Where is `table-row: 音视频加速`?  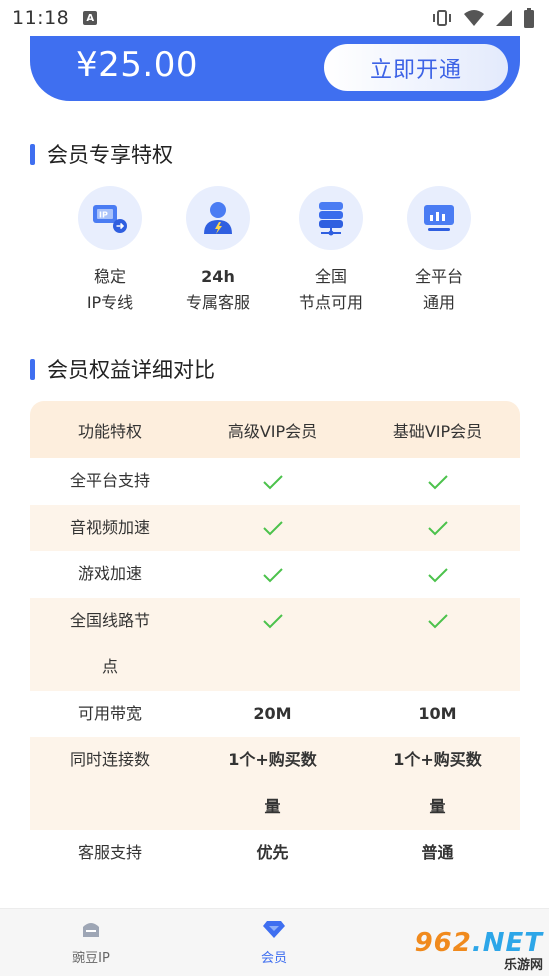 table-row: 音视频加速 is located at coordinates (275, 528).